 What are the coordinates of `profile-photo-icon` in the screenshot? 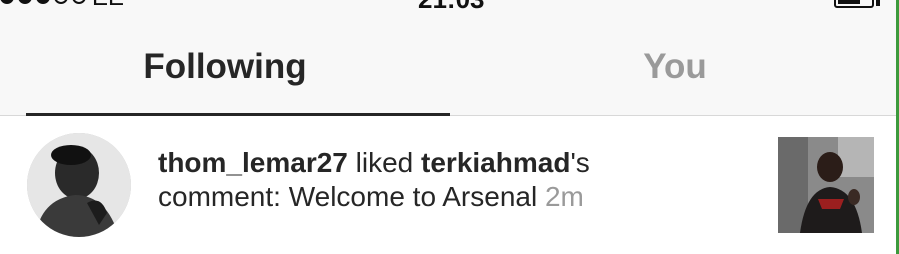 It's located at (79, 185).